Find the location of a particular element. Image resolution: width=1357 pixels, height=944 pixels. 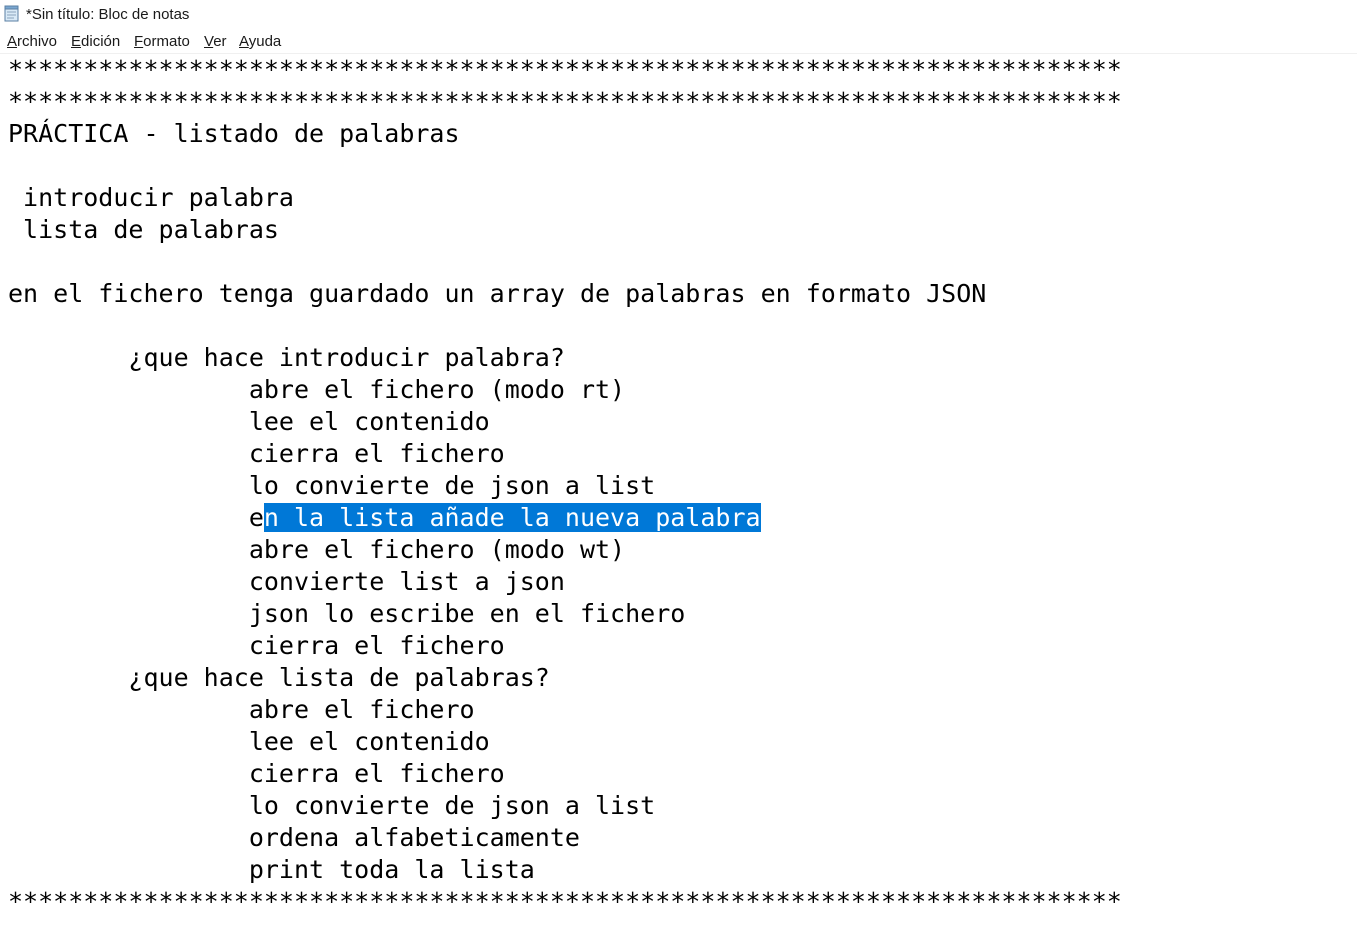

menu-ayuda-label: yuda is located at coordinates (265, 41).